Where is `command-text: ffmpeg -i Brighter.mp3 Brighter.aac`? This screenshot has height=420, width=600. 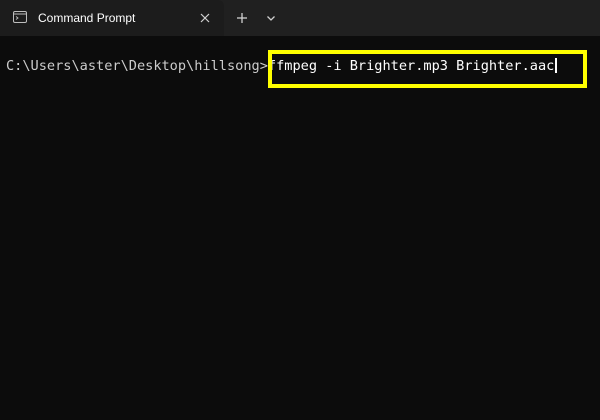
command-text: ffmpeg -i Brighter.mp3 Brighter.aac is located at coordinates (411, 66).